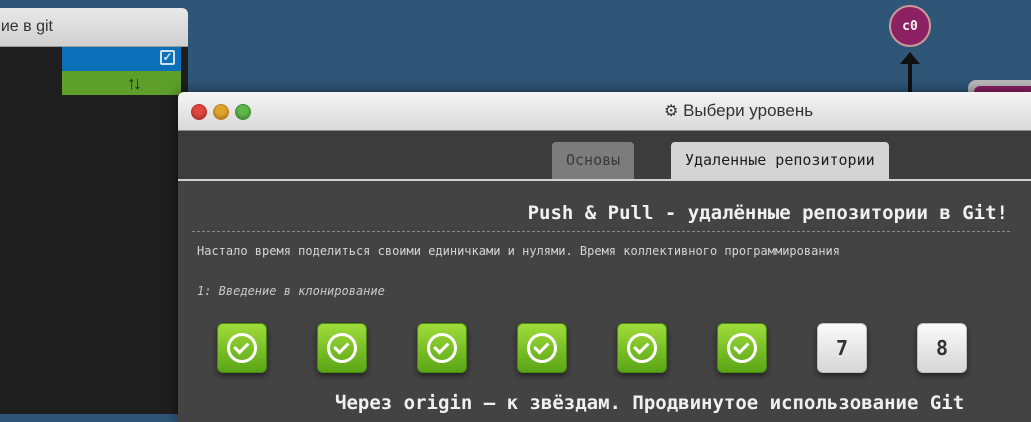 The height and width of the screenshot is (422, 1031). I want to click on level-button-8: 8, so click(942, 348).